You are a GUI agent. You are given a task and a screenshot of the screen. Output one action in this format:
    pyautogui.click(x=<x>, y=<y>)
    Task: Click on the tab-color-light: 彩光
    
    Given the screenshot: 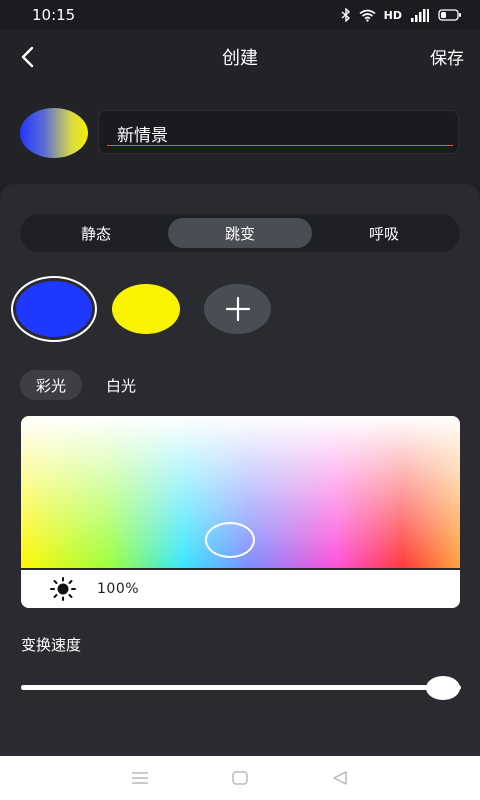 What is the action you would take?
    pyautogui.click(x=51, y=385)
    